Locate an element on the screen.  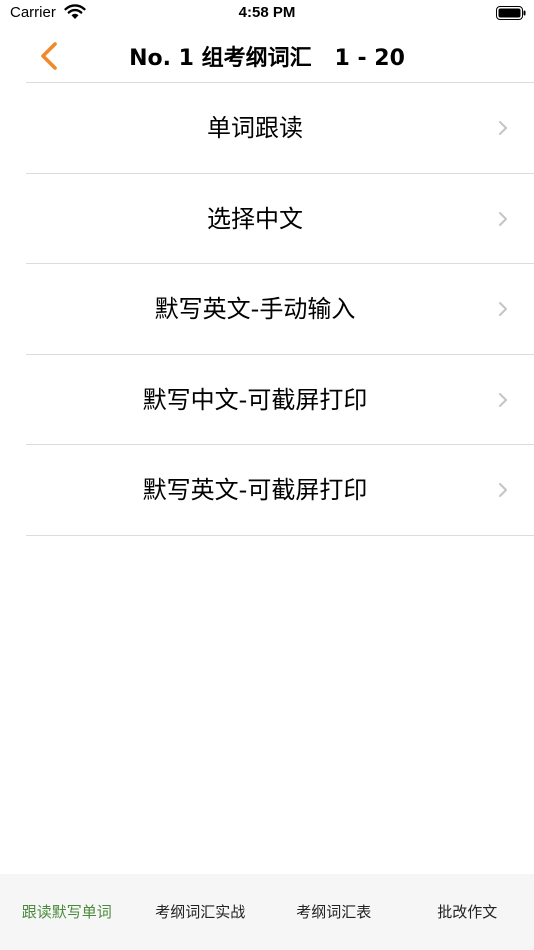
menu-item-dictate-chinese-print: 默写中文-可截屏打印 is located at coordinates (280, 400).